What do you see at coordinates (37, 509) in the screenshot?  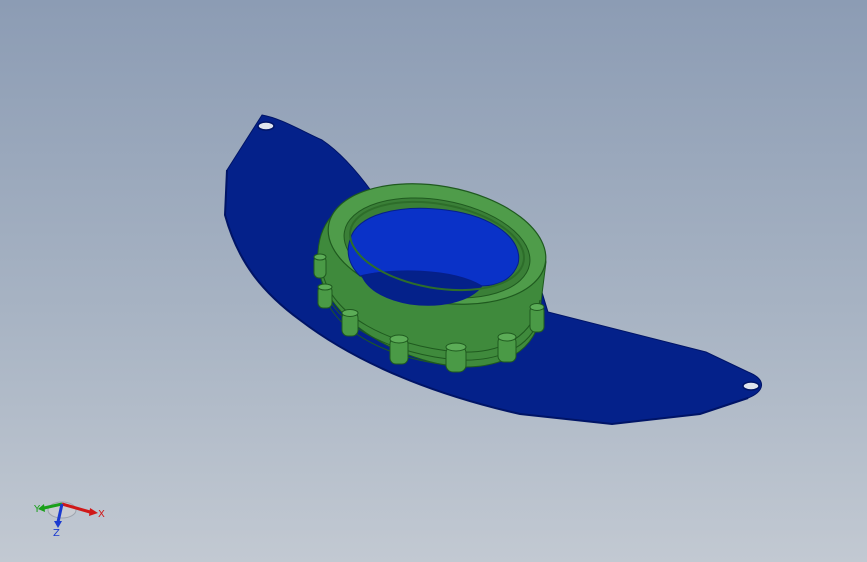 I see `triad-y-label: Y` at bounding box center [37, 509].